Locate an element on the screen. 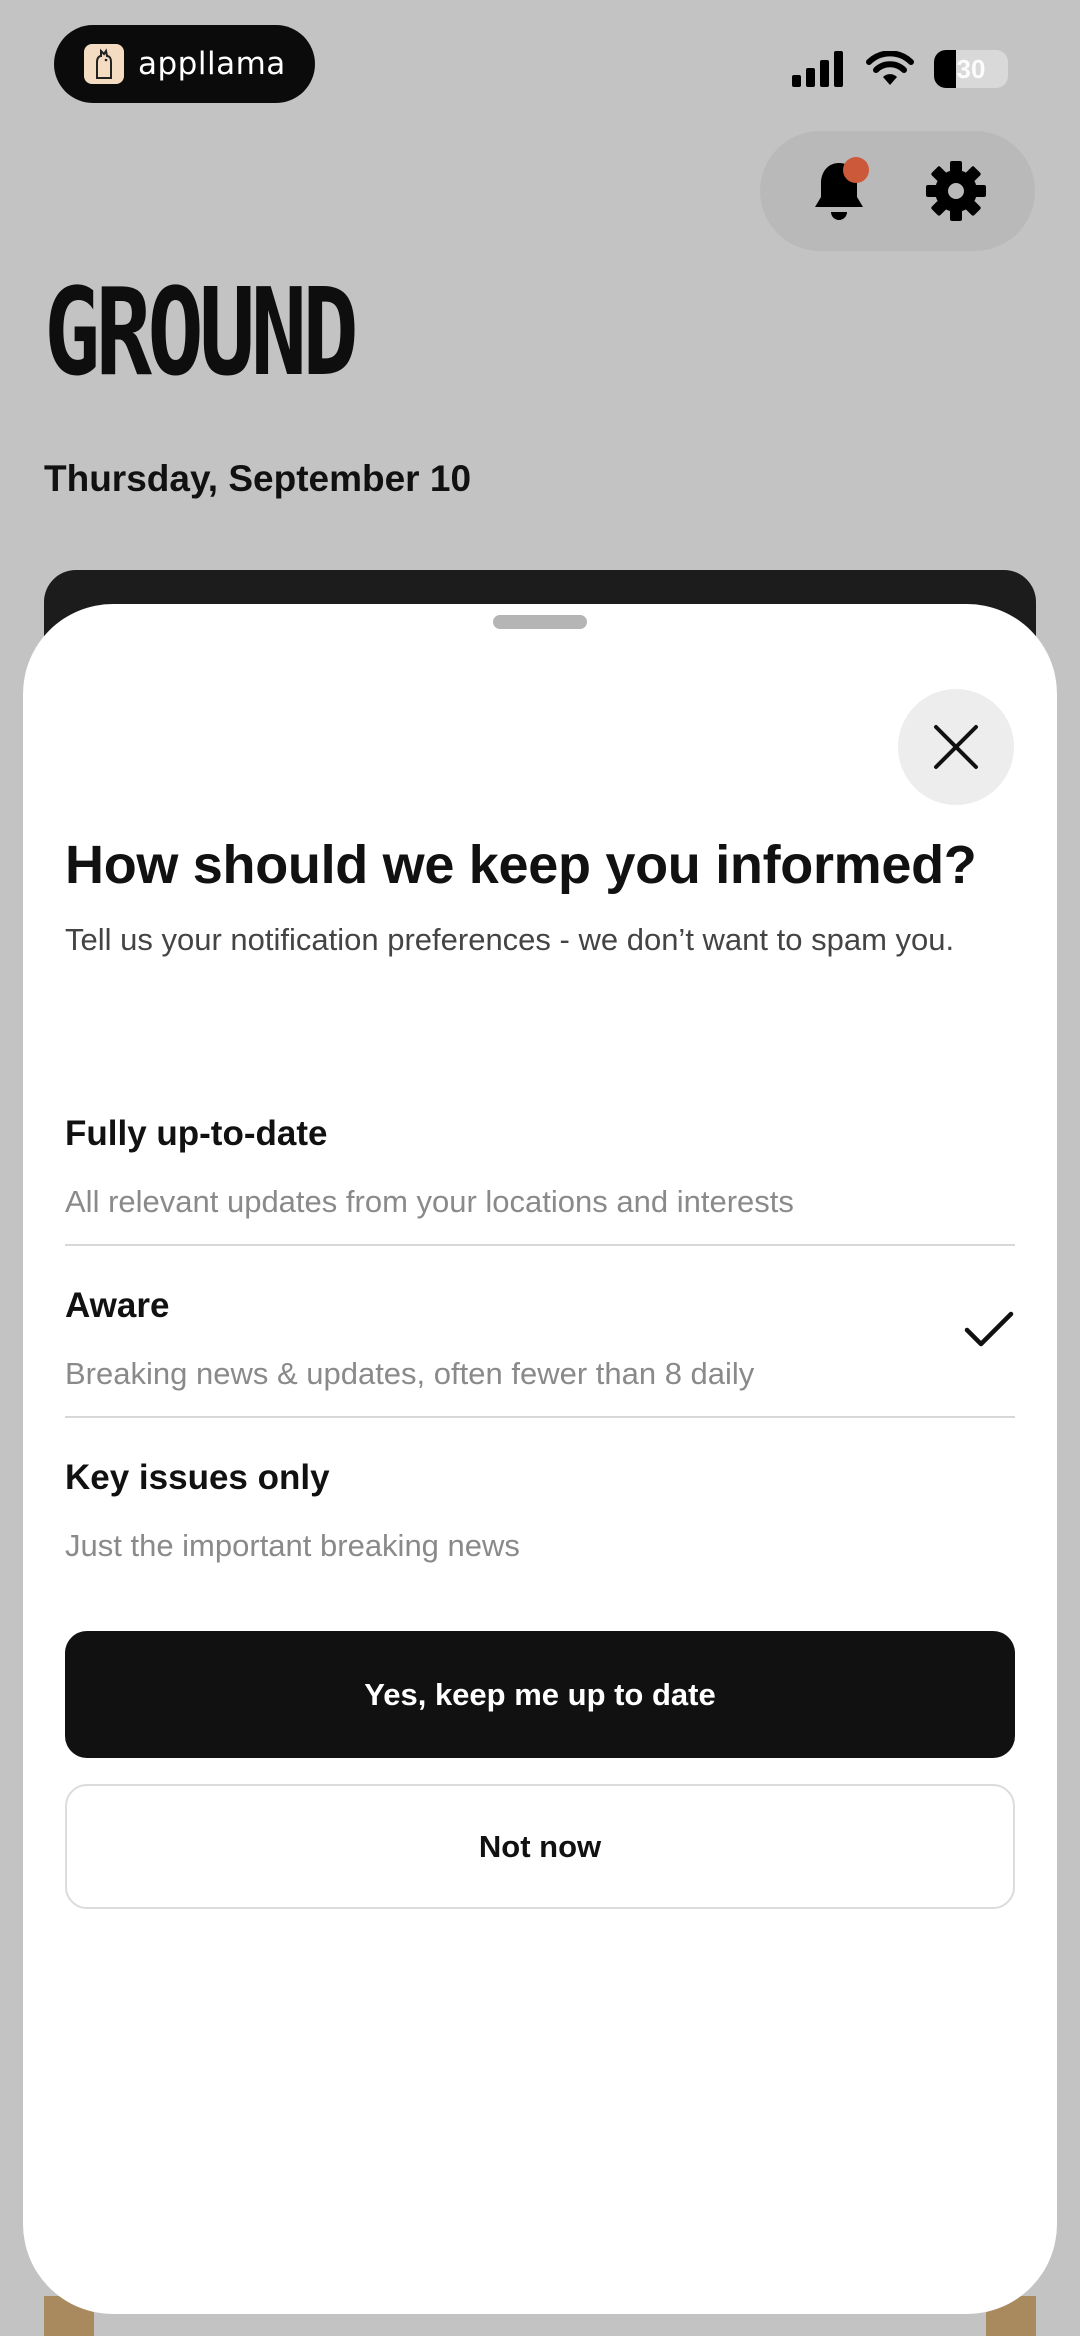 The height and width of the screenshot is (2336, 1080). battery-icon: 30 is located at coordinates (971, 69).